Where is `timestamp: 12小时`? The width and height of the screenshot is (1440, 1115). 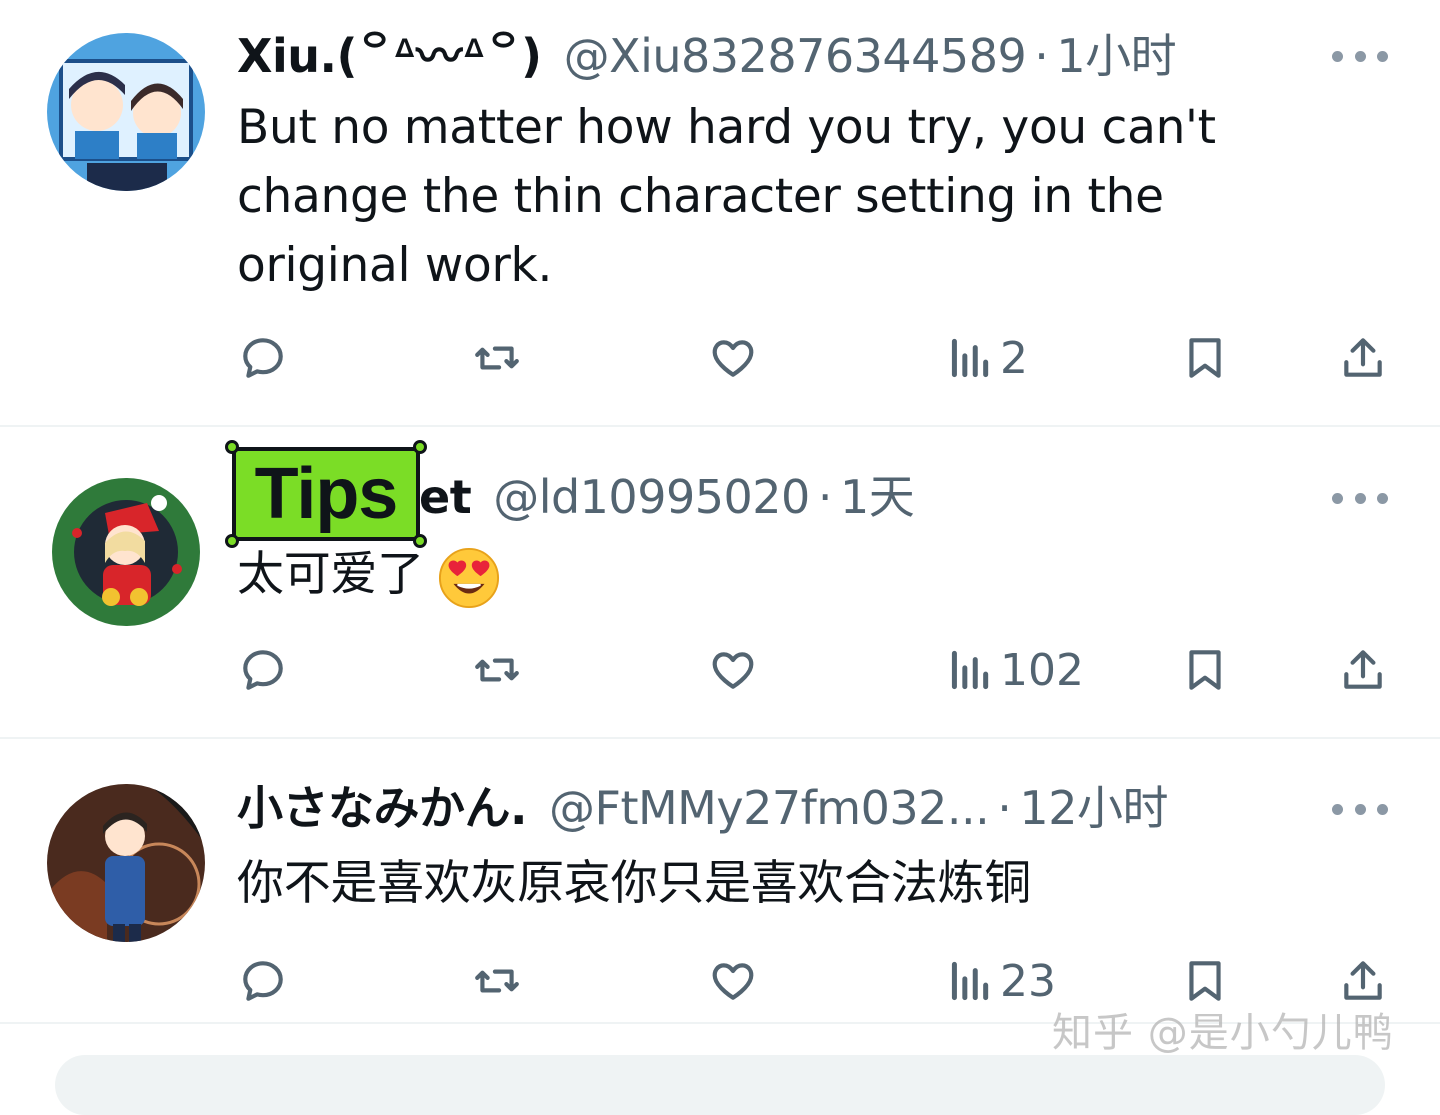
timestamp: 12小时 is located at coordinates (1093, 808).